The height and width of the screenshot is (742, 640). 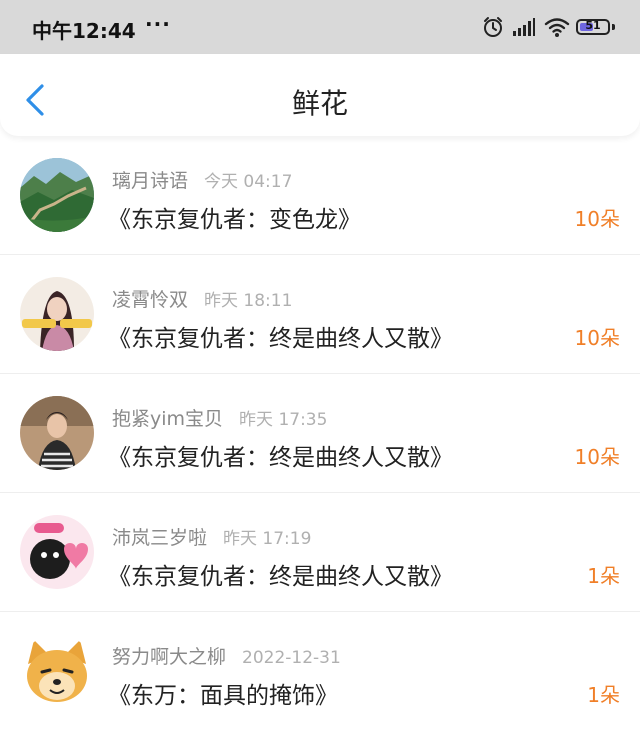 What do you see at coordinates (202, 298) in the screenshot?
I see `user-name: 凌霄怜双 昨天 18:11` at bounding box center [202, 298].